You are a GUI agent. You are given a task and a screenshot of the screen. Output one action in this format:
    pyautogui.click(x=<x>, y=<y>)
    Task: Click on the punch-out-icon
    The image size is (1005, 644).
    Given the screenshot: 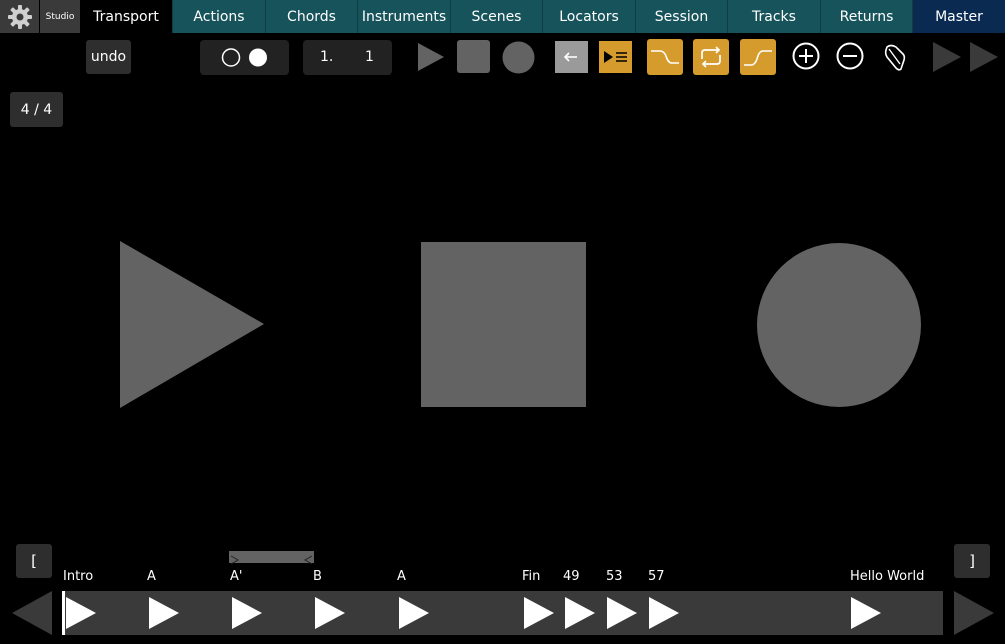 What is the action you would take?
    pyautogui.click(x=758, y=58)
    